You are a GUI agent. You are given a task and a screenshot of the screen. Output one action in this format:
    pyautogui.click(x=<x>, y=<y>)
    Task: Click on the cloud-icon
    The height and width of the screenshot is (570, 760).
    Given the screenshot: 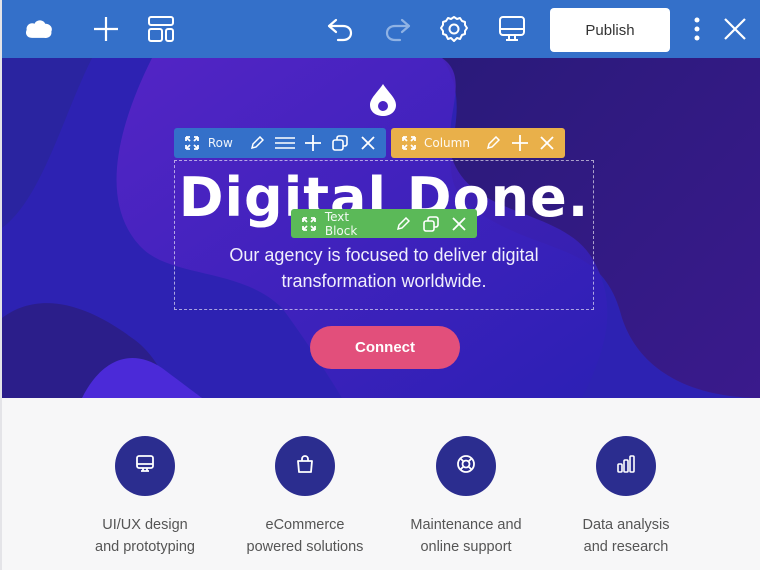 What is the action you would take?
    pyautogui.click(x=39, y=29)
    